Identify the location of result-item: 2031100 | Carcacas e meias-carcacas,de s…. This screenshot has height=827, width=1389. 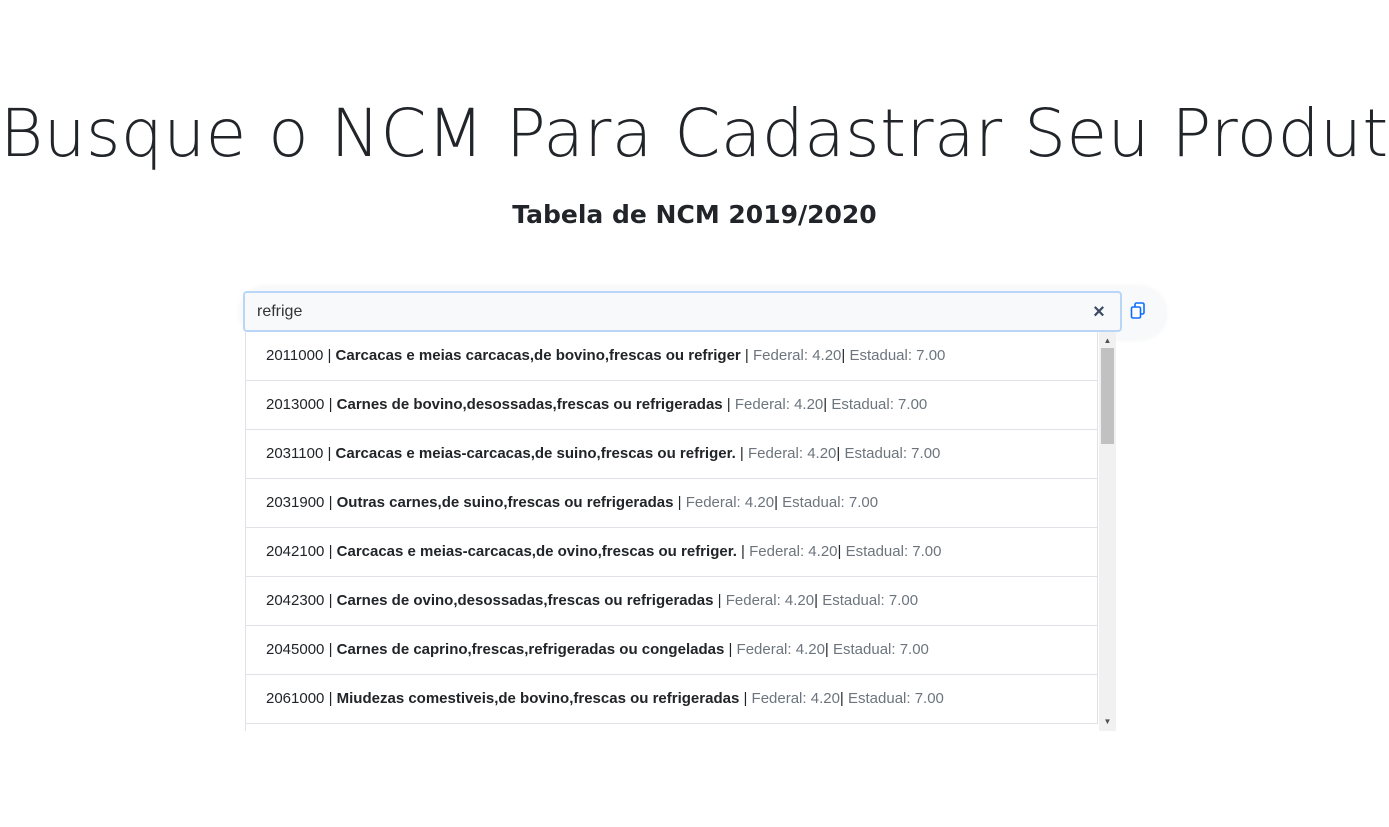
(672, 454).